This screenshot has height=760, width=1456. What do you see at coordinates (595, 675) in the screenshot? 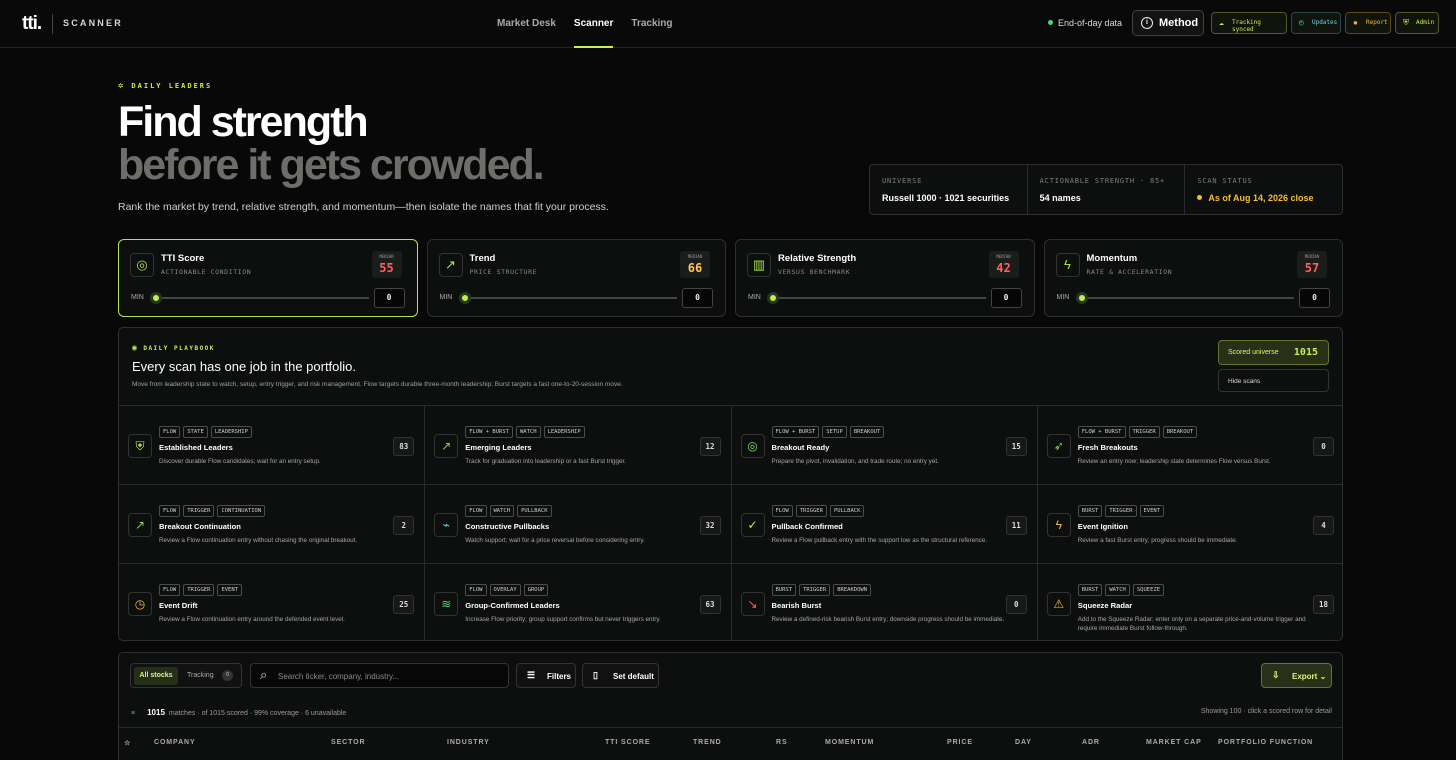
I see `bookmark-icon: ▯` at bounding box center [595, 675].